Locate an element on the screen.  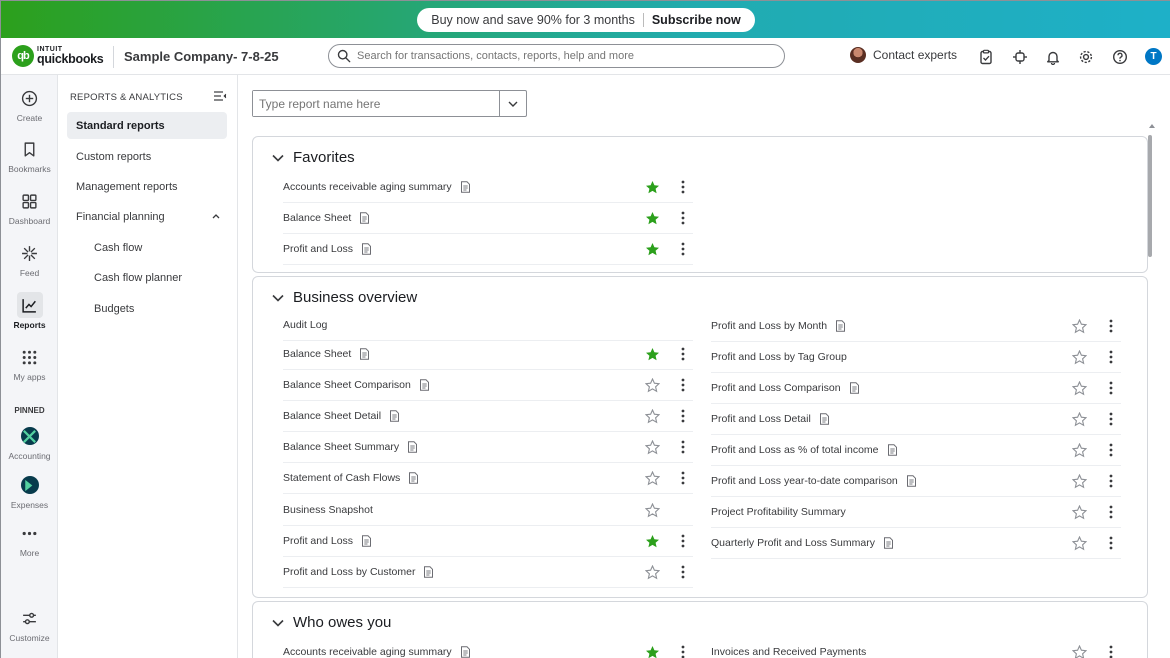
report-link: Quarterly Profit and Loss Summary is located at coordinates (802, 543).